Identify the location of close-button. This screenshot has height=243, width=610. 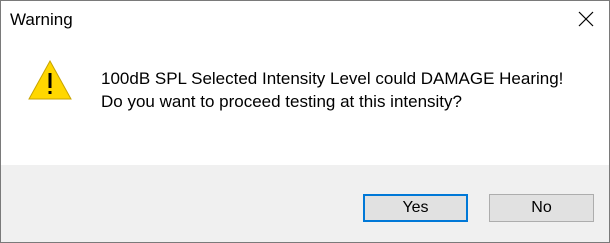
(586, 19).